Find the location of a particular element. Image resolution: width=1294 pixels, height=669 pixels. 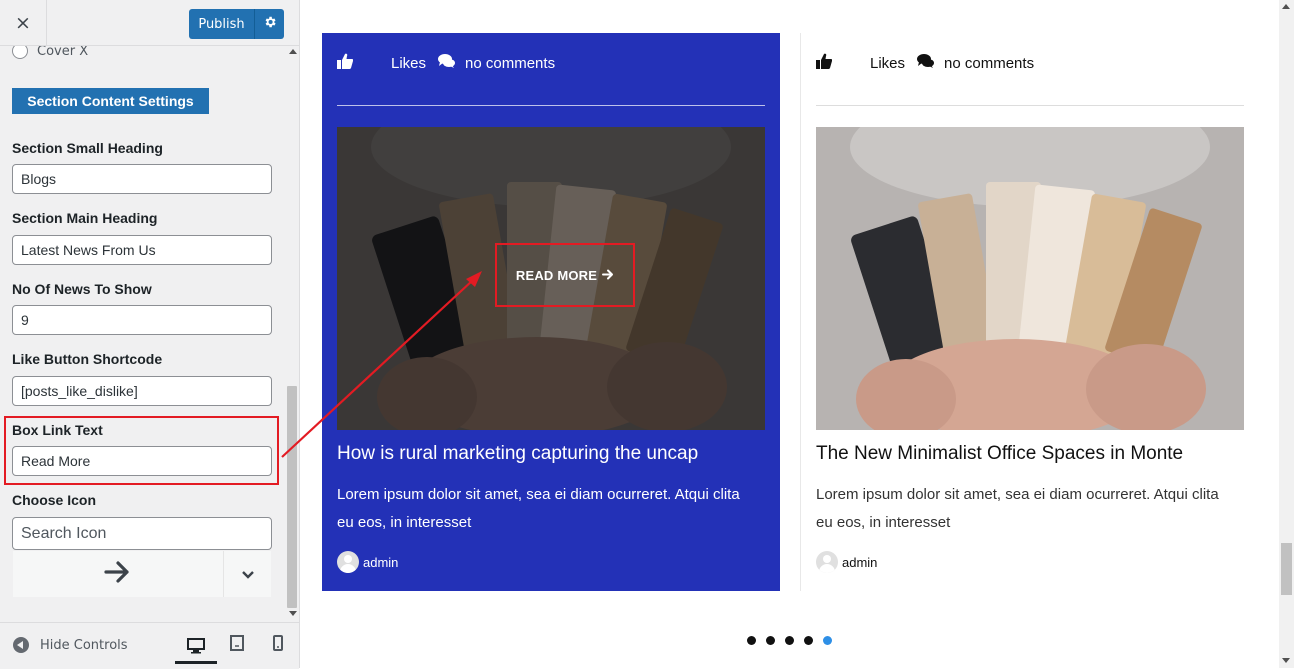

main-heading-input: Latest News From Us is located at coordinates (142, 250).